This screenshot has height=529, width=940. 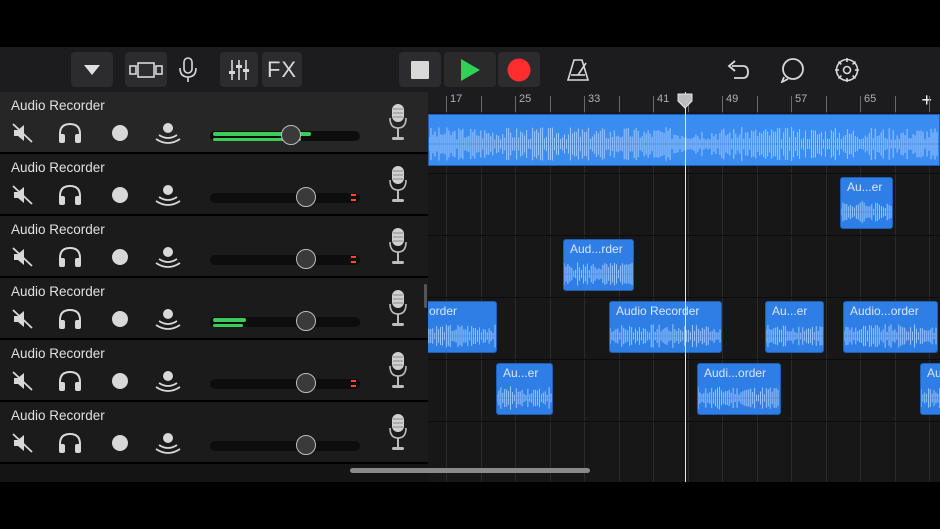 I want to click on gear-icon, so click(x=847, y=69).